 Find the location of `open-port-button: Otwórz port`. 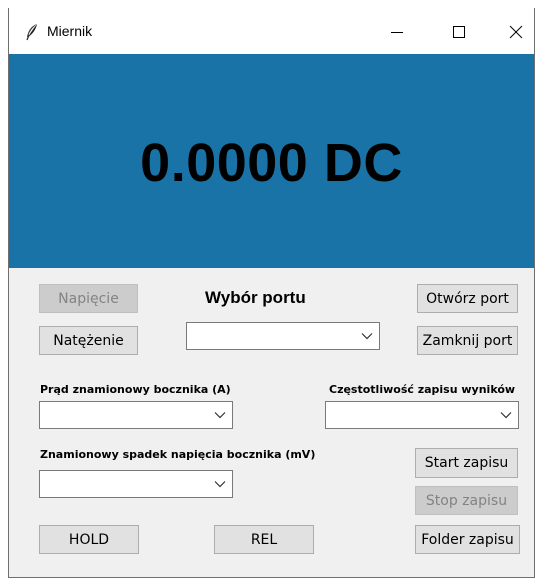

open-port-button: Otwórz port is located at coordinates (467, 298).